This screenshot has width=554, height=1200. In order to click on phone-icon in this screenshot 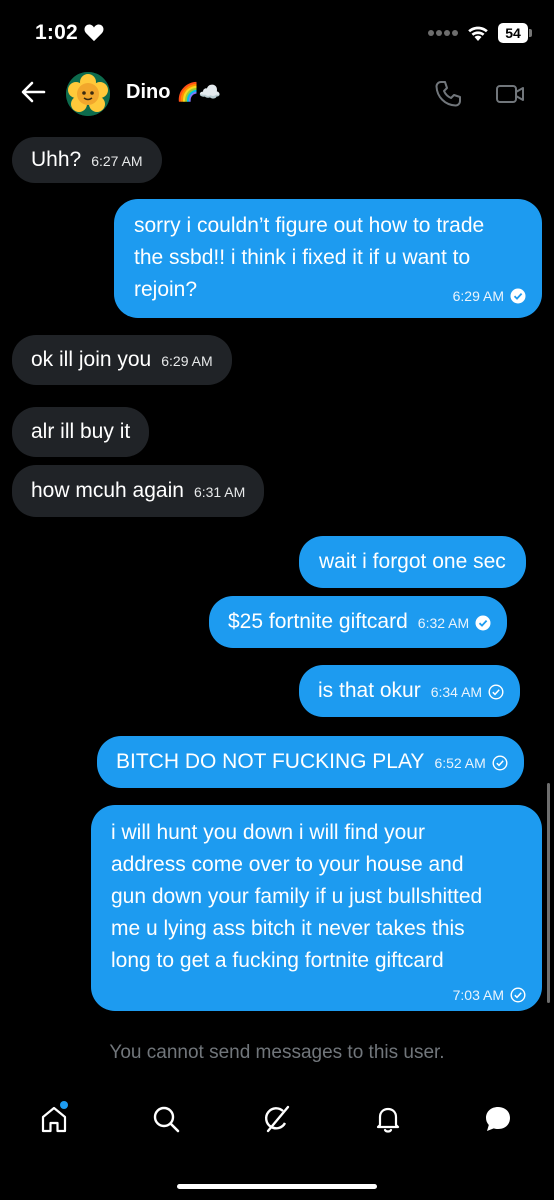, I will do `click(448, 94)`.